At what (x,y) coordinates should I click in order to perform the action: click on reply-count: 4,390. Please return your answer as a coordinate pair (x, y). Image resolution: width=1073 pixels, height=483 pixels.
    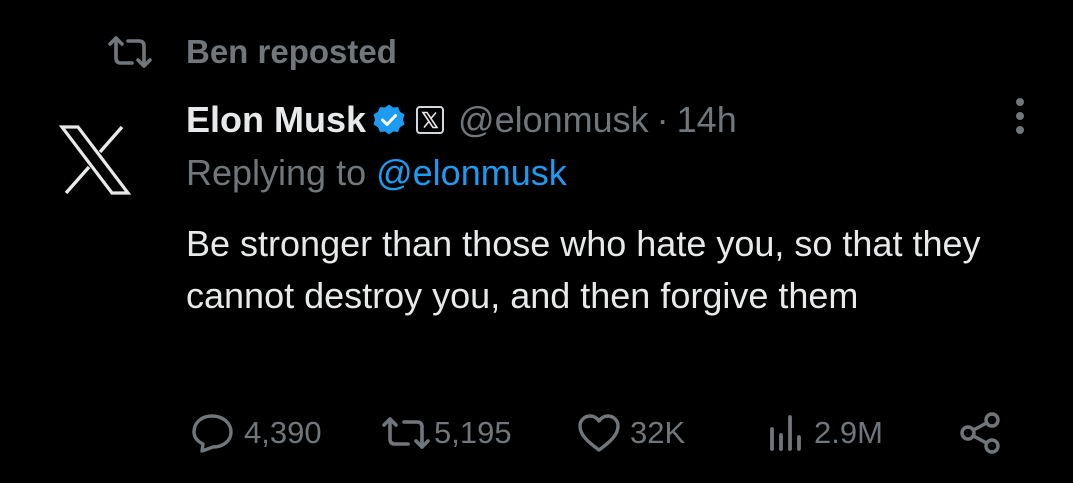
    Looking at the image, I should click on (283, 432).